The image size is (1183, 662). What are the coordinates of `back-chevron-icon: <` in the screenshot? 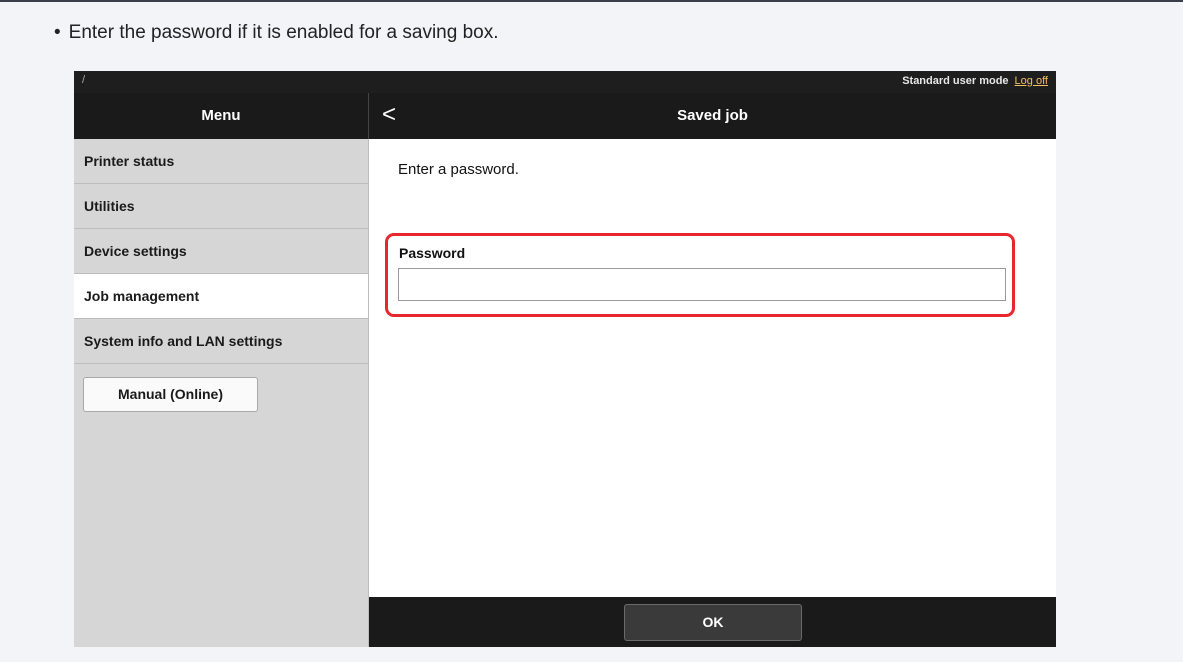 It's located at (389, 116).